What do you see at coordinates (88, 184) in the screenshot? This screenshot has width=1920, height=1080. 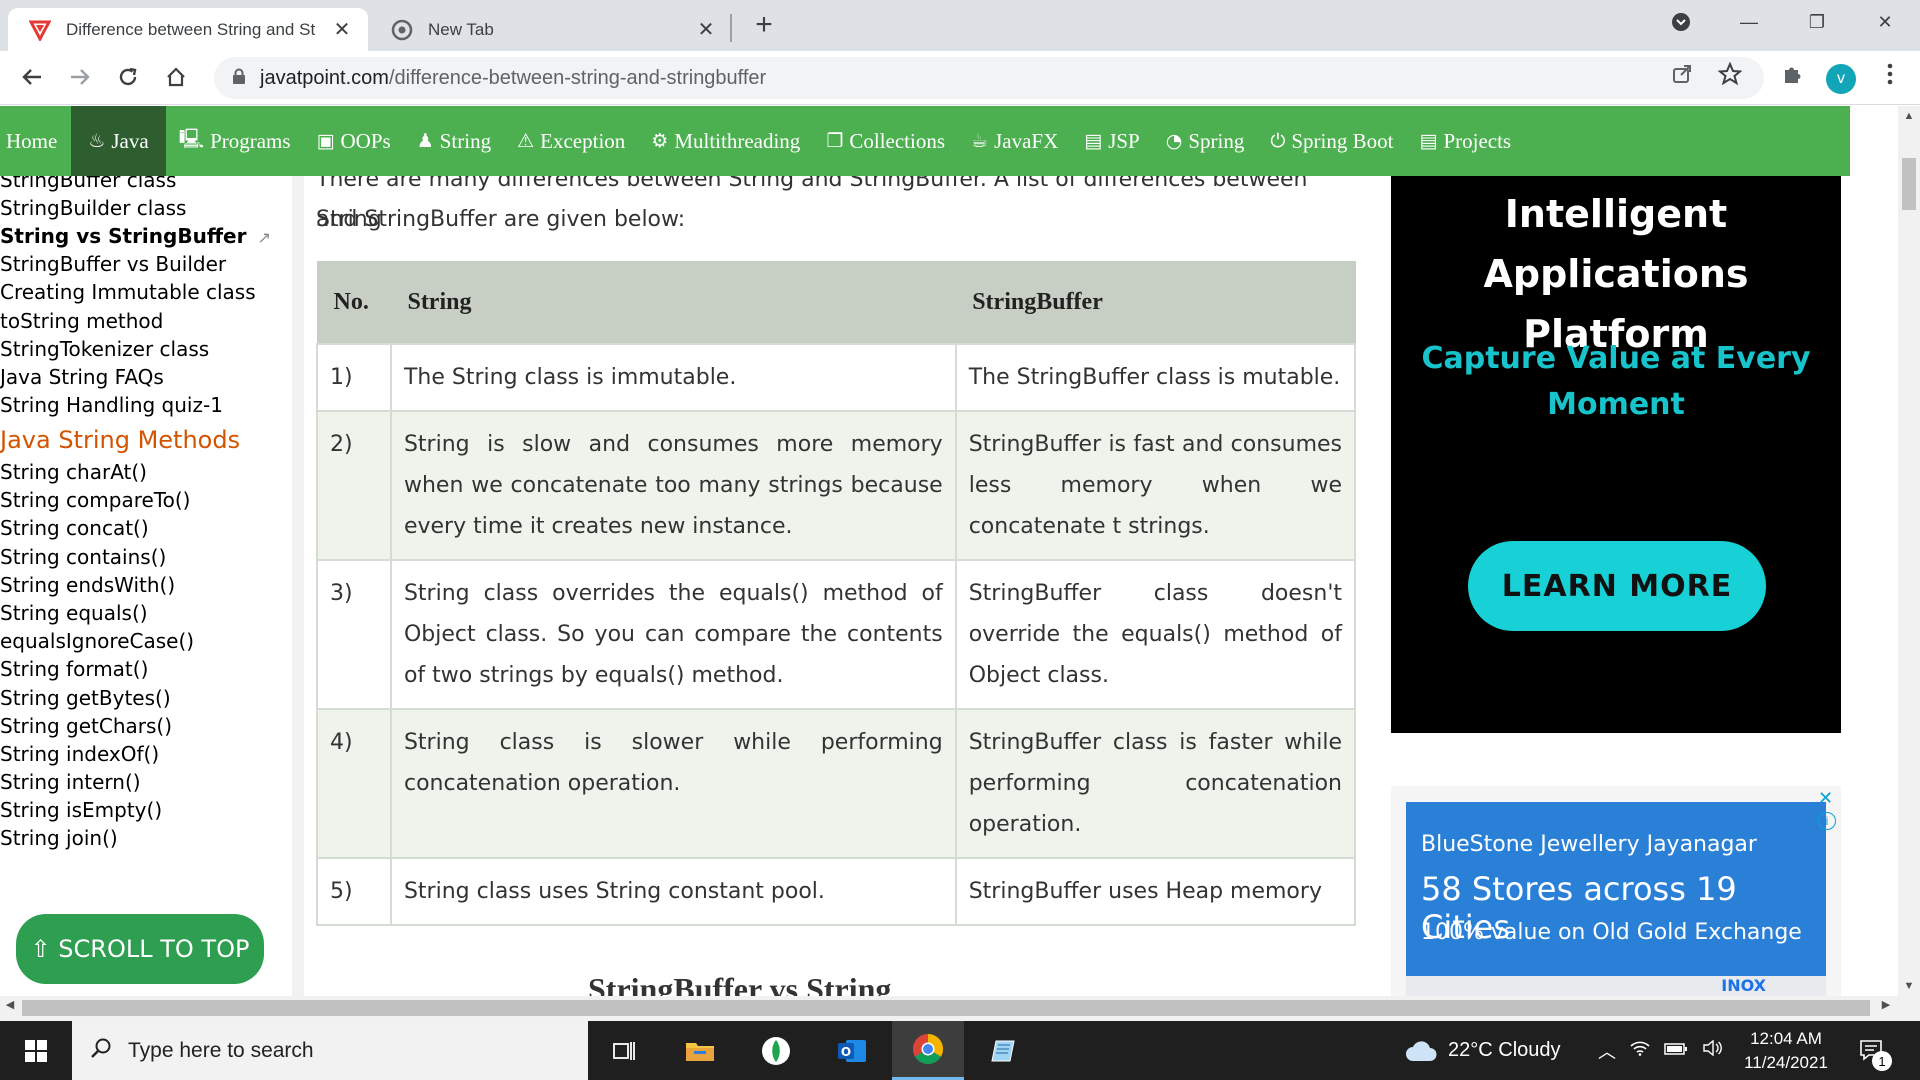 I see `sidebar-link: StringBuffer class` at bounding box center [88, 184].